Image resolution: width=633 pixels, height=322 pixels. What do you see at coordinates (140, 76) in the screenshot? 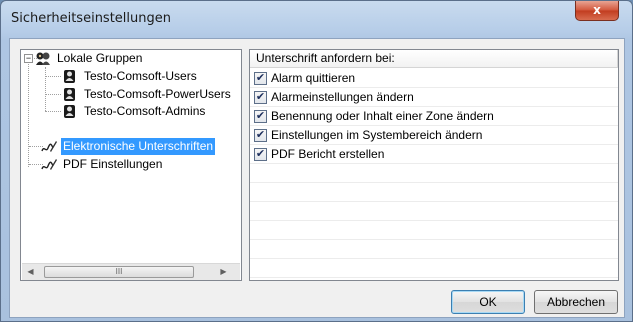
I see `tree-item-label: Testo-Comsoft-Users` at bounding box center [140, 76].